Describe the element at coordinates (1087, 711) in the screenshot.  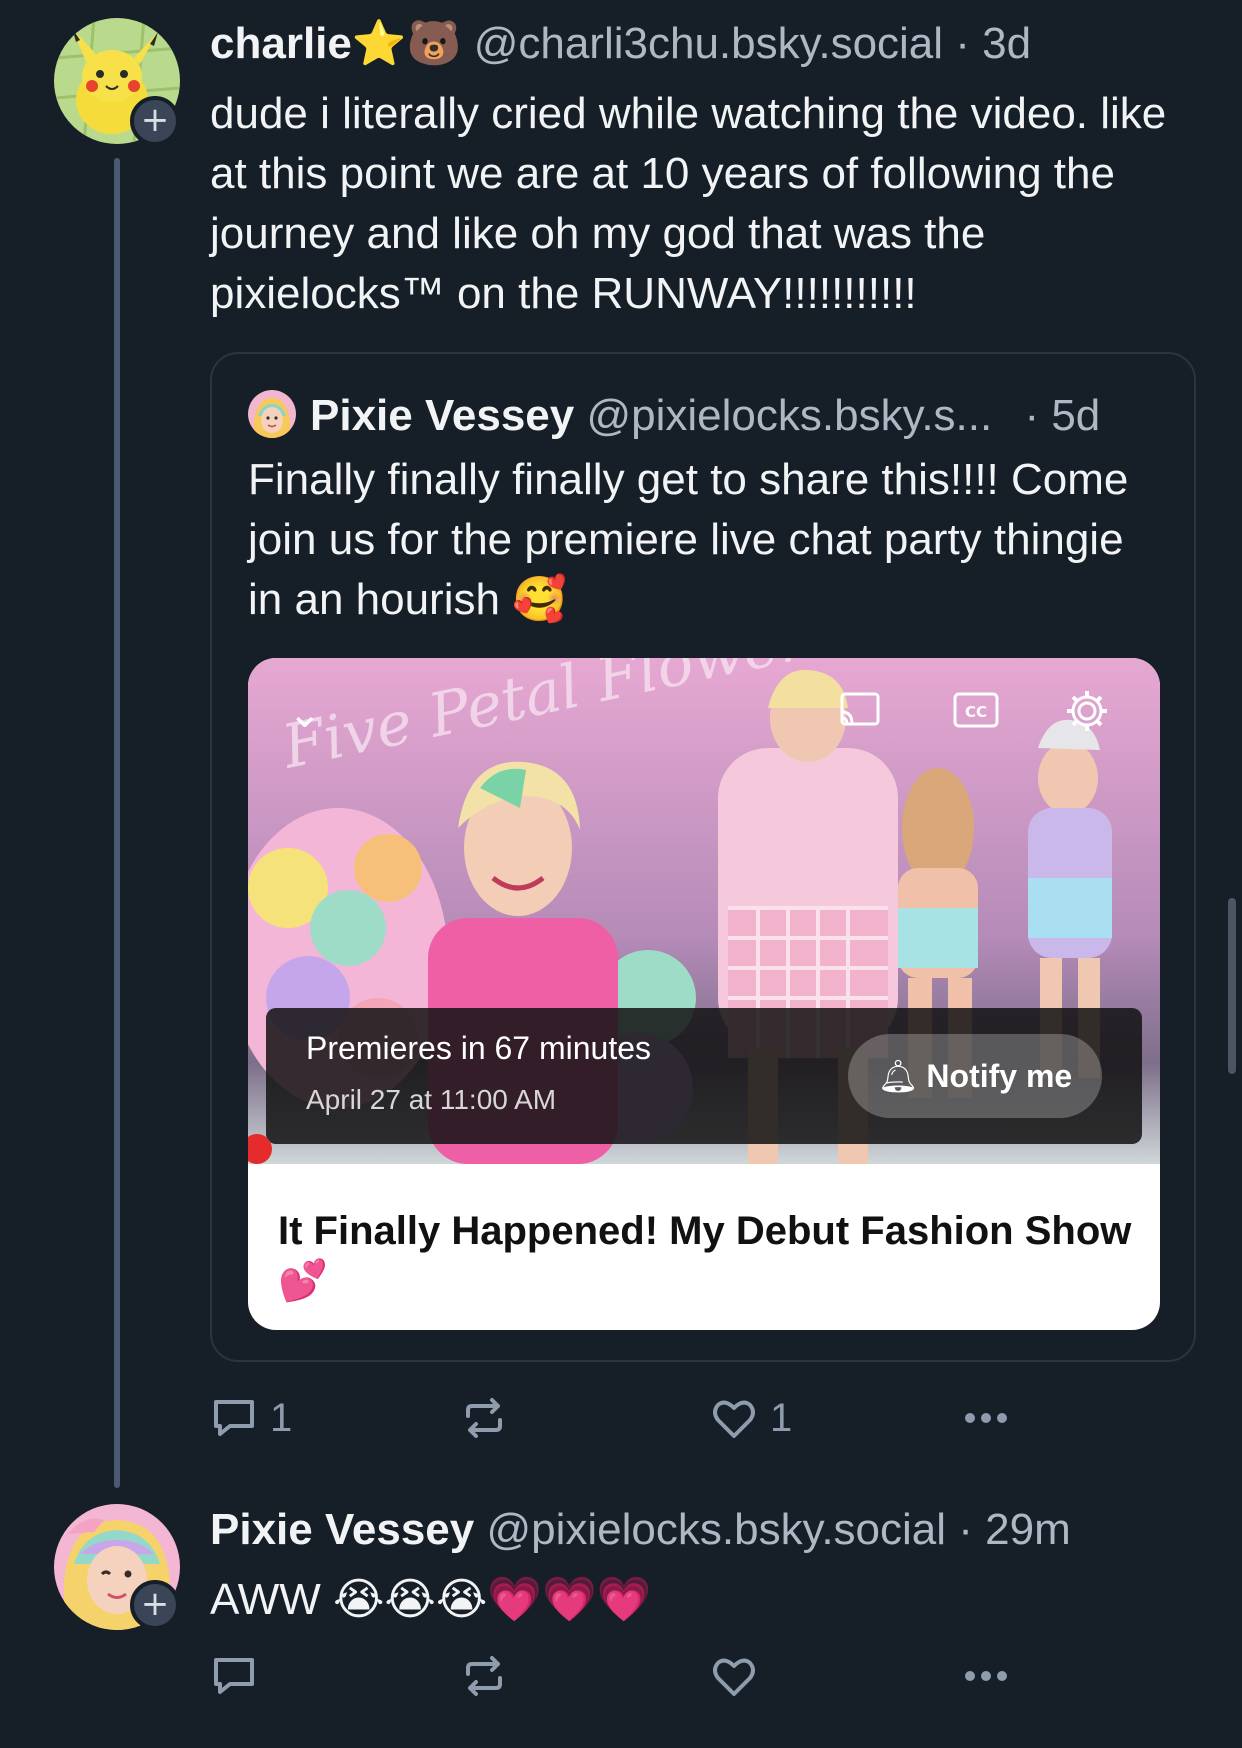
I see `settings-icon` at that location.